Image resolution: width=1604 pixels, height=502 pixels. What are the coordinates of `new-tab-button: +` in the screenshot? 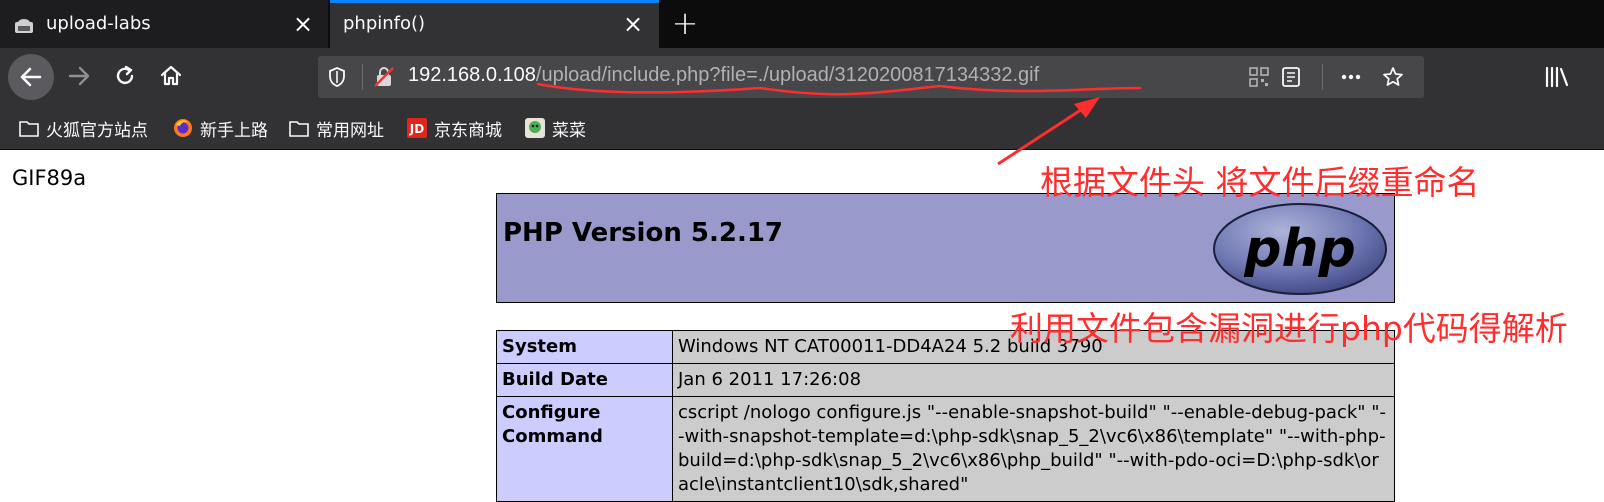 It's located at (685, 23).